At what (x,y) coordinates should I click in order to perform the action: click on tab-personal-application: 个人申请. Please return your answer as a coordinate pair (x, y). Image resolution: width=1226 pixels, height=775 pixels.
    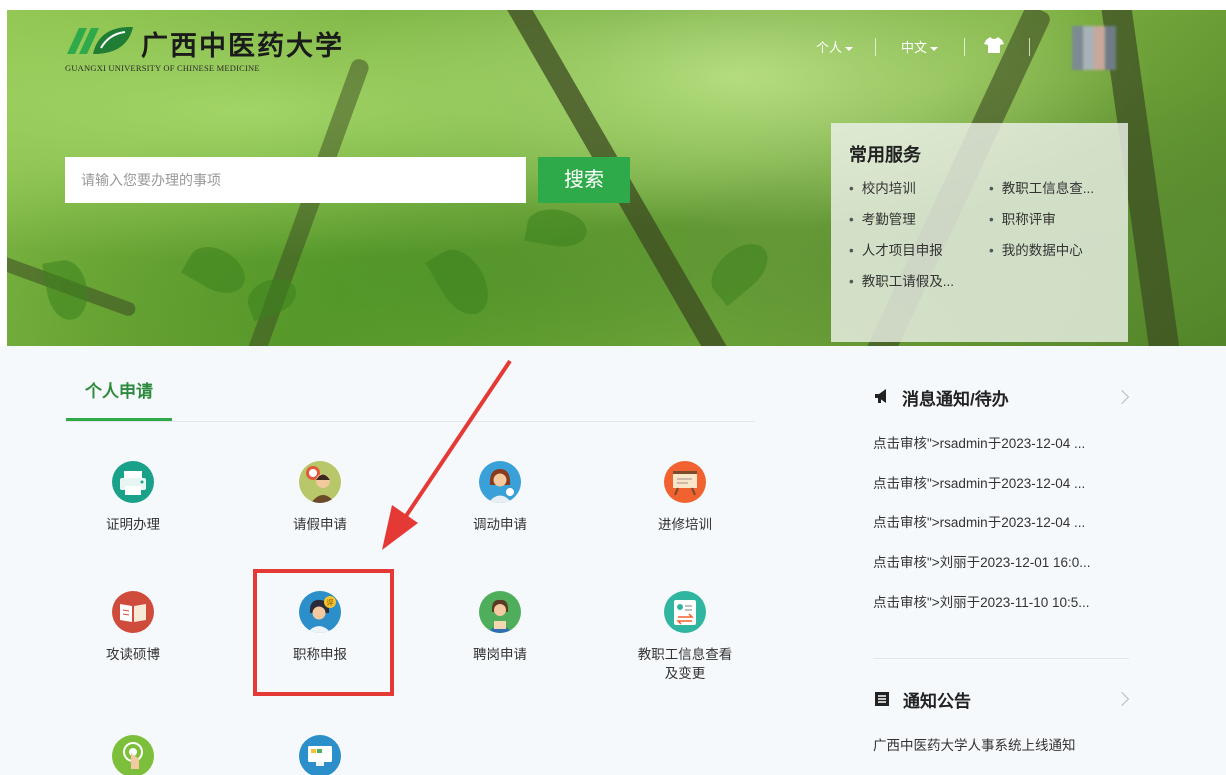
    Looking at the image, I should click on (119, 389).